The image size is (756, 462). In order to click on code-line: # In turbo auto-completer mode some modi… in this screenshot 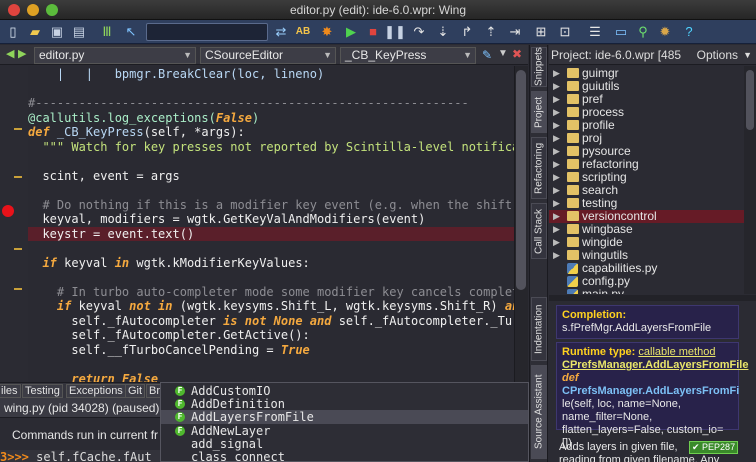, I will do `click(271, 292)`.